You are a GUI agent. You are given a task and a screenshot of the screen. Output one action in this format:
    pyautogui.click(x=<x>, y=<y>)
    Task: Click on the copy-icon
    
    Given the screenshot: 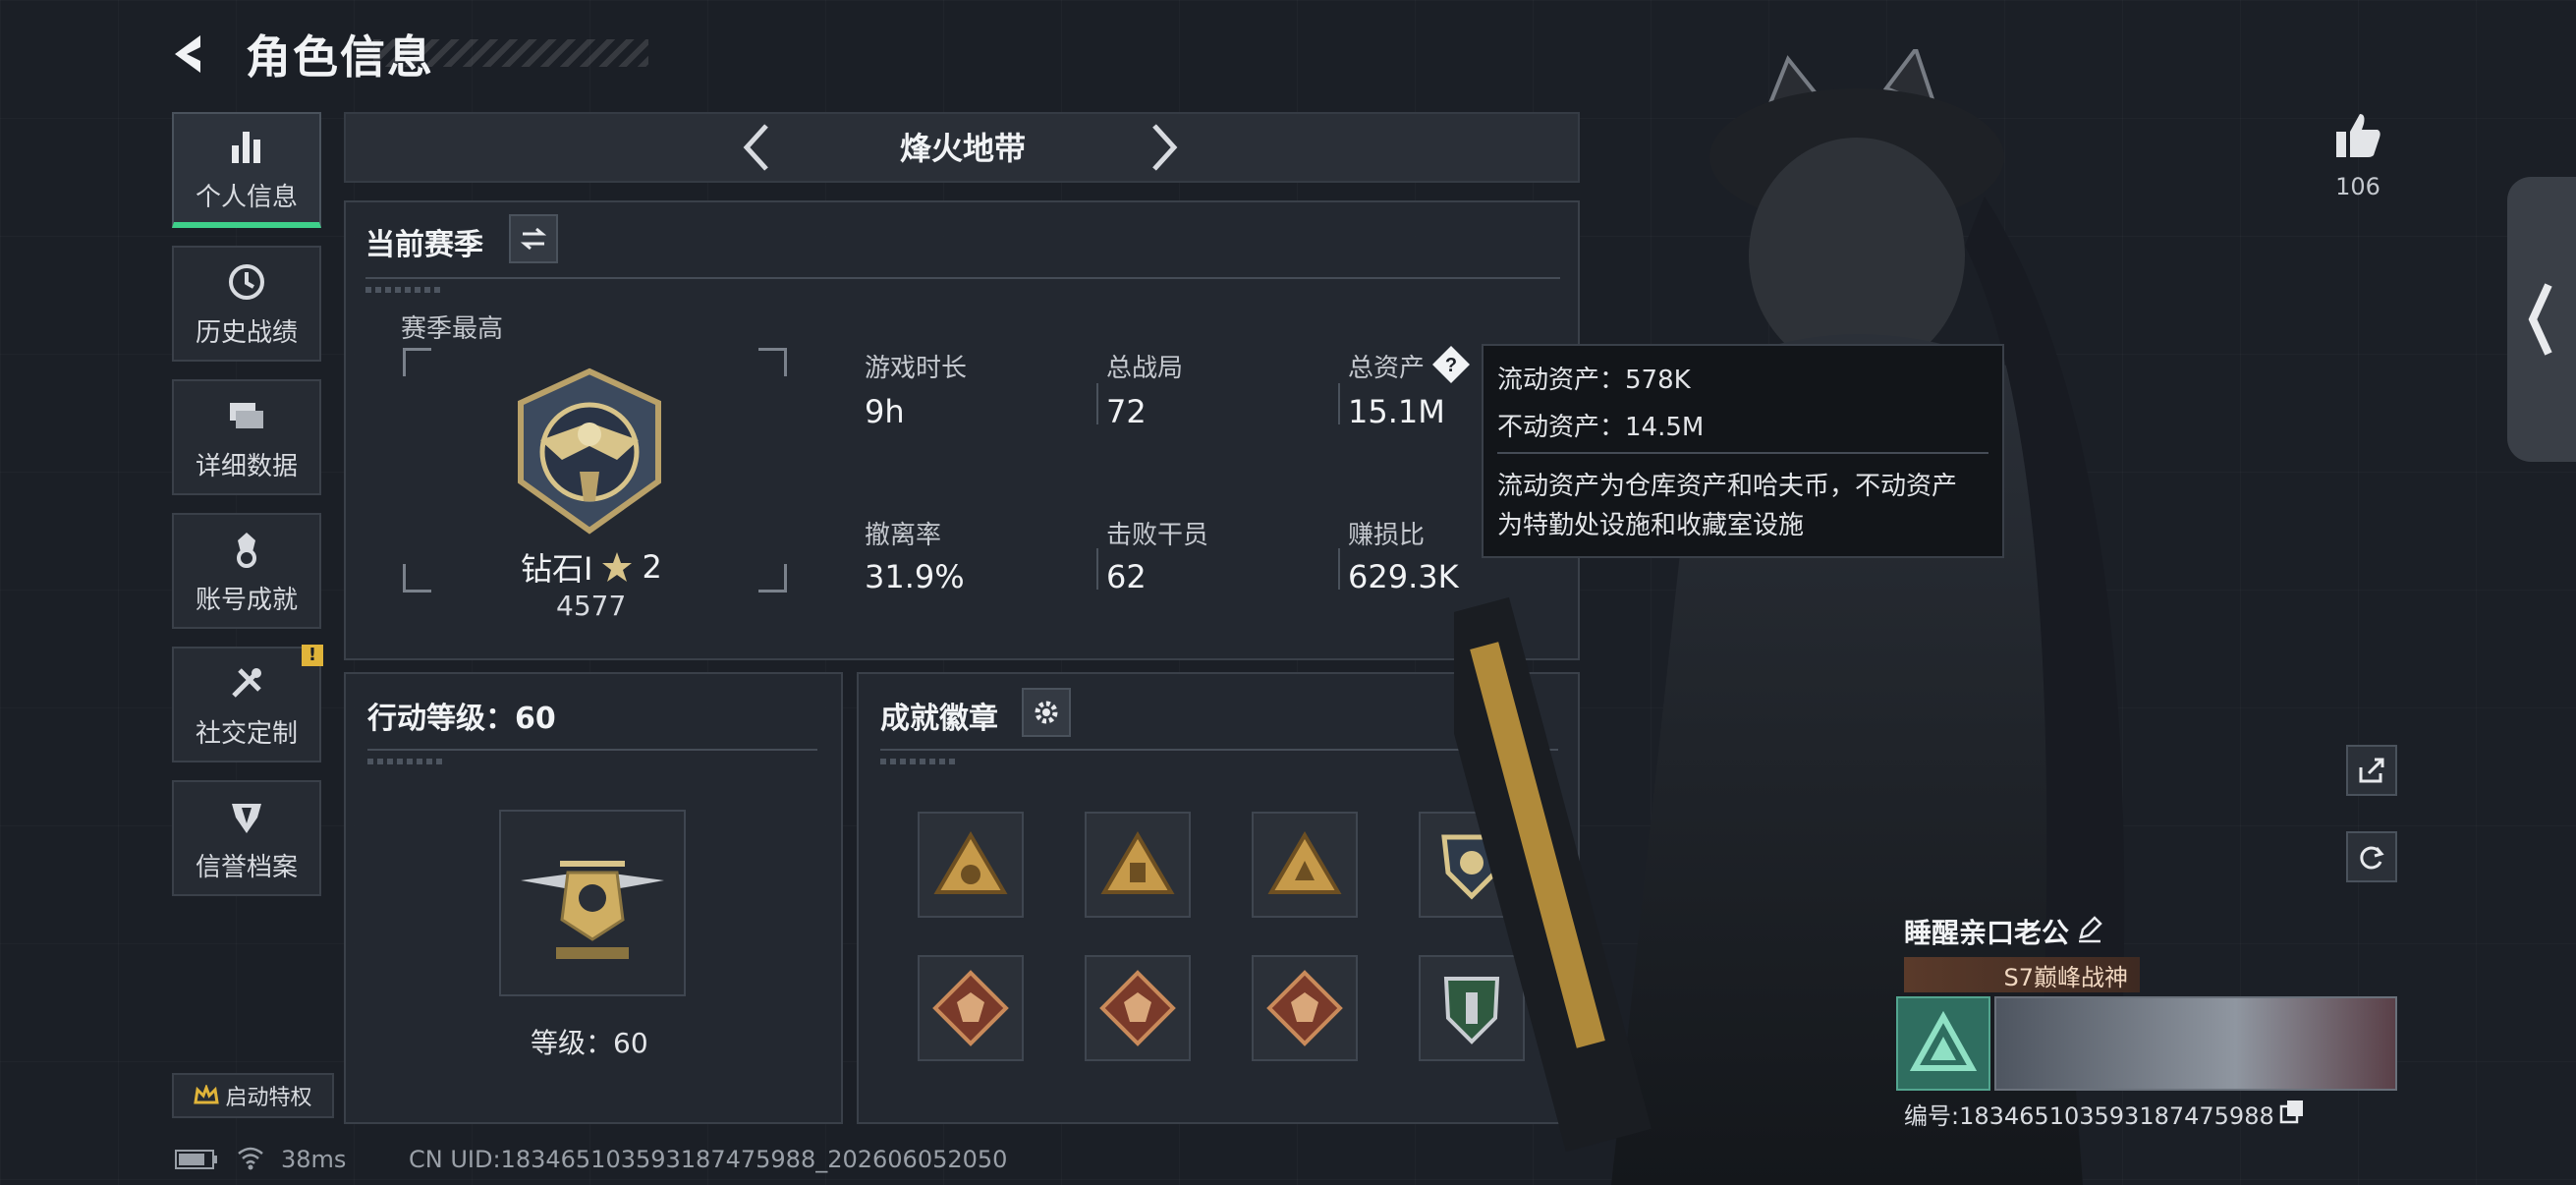 What is the action you would take?
    pyautogui.click(x=2292, y=1111)
    